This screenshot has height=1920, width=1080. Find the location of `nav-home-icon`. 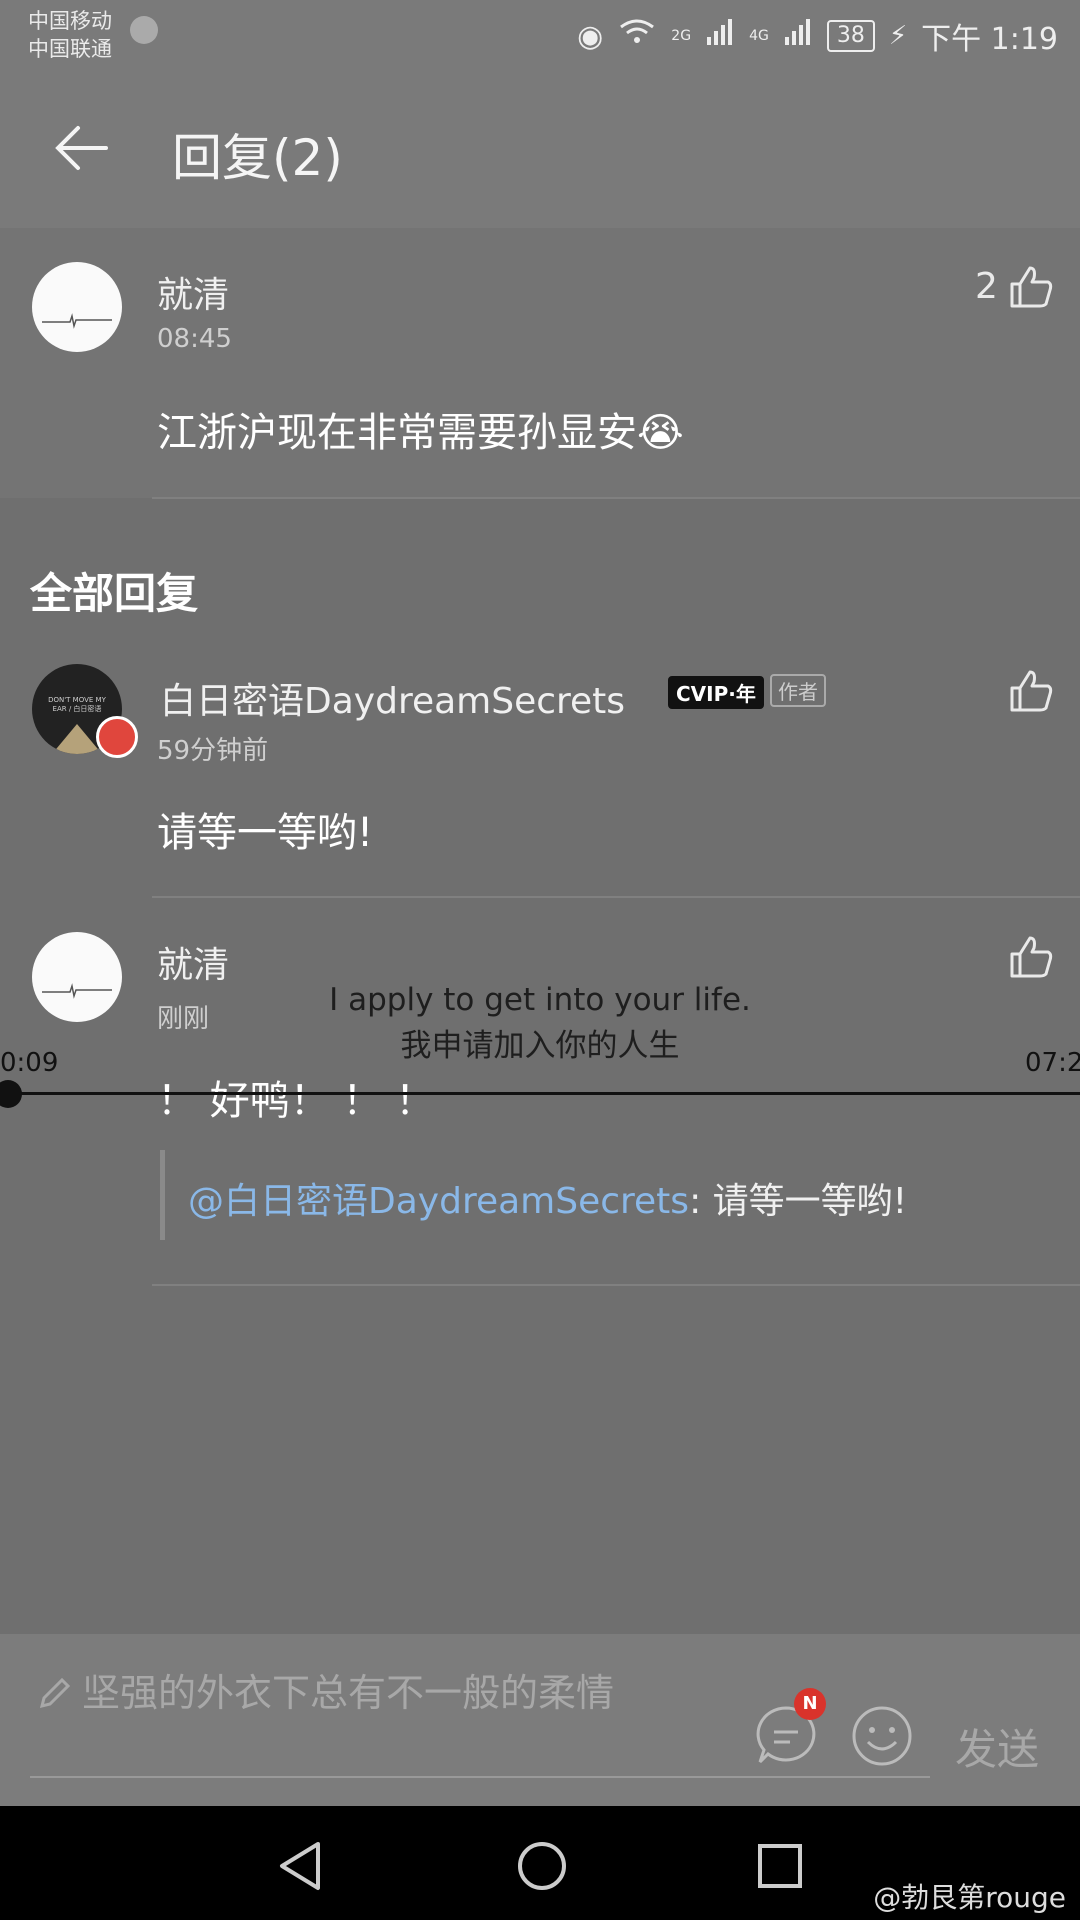

nav-home-icon is located at coordinates (542, 1868).